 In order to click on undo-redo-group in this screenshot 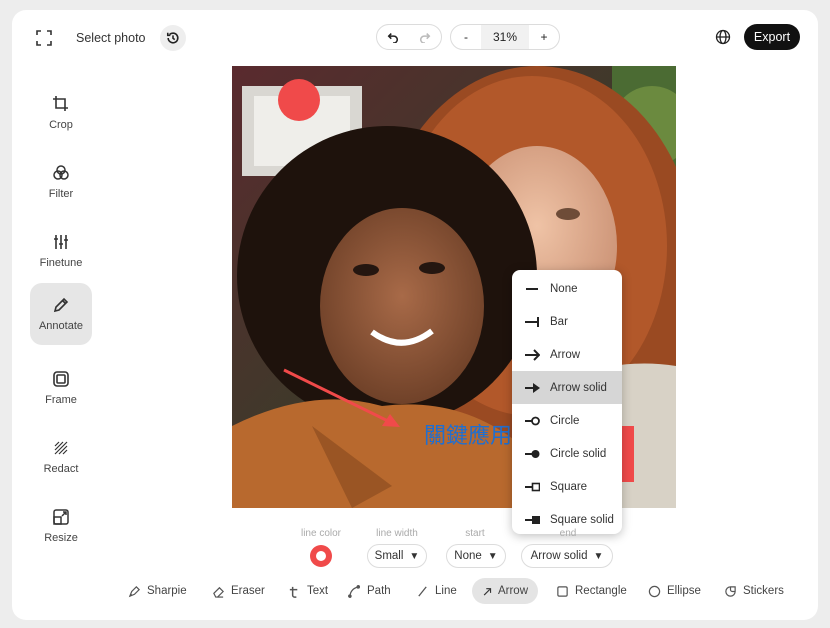, I will do `click(409, 37)`.